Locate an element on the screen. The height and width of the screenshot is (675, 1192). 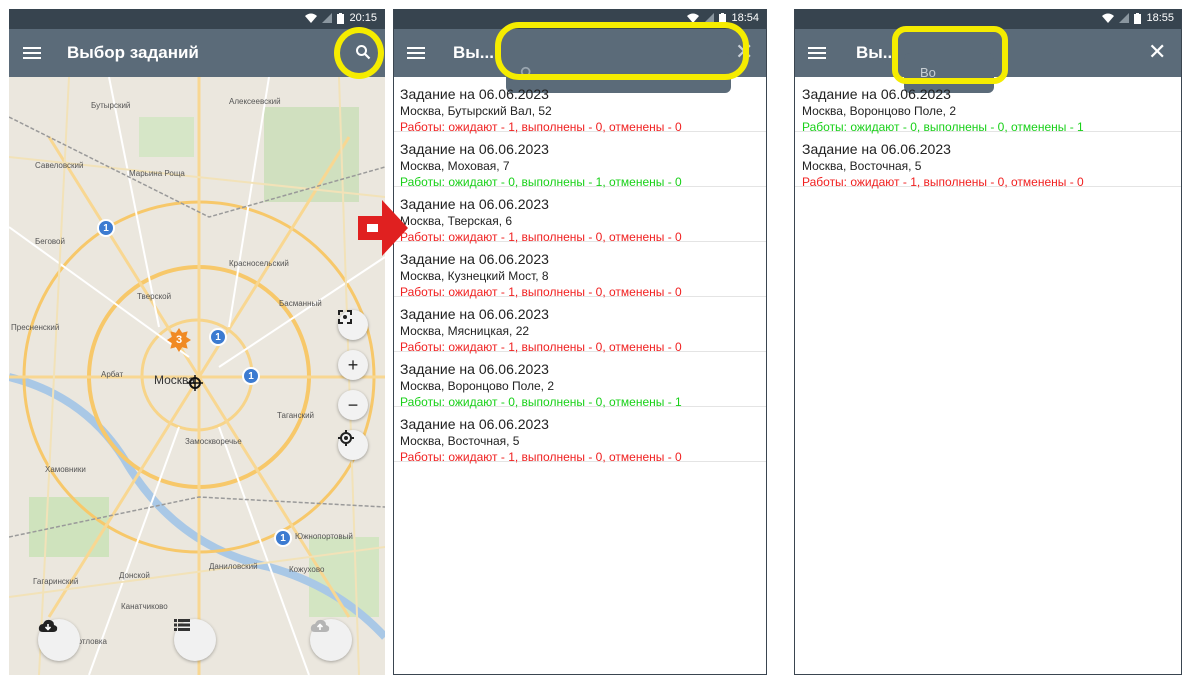
map-label: Тверской is located at coordinates (154, 296).